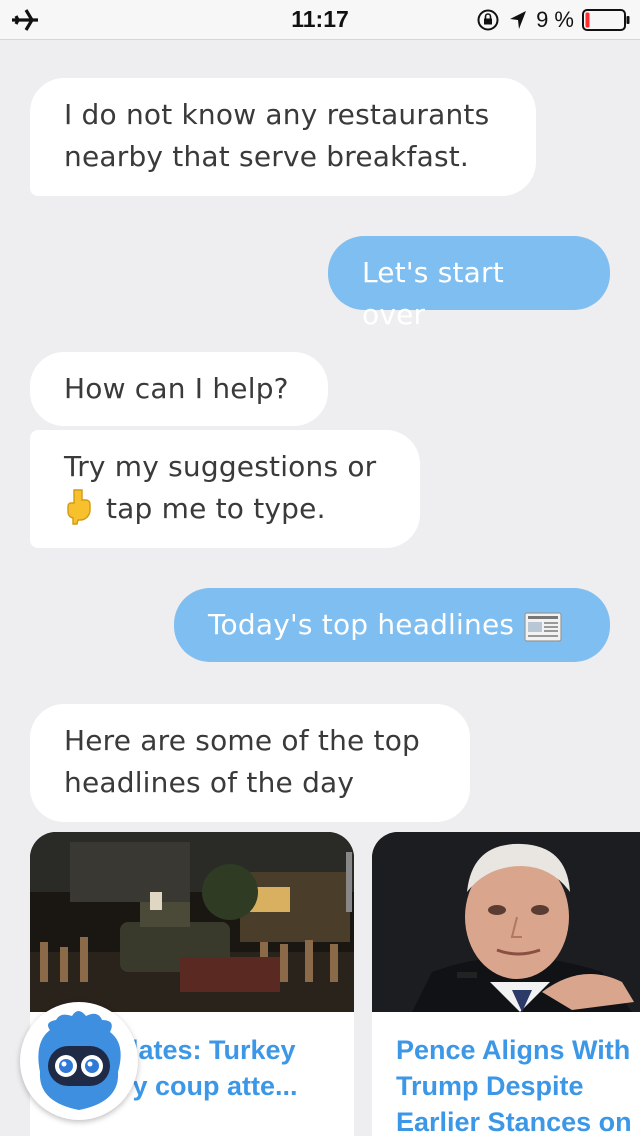 This screenshot has height=1136, width=640. What do you see at coordinates (606, 20) in the screenshot?
I see `battery-icon` at bounding box center [606, 20].